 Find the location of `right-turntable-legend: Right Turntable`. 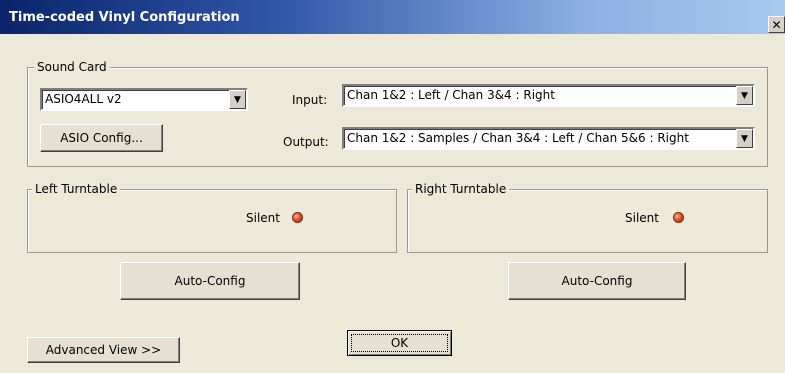

right-turntable-legend: Right Turntable is located at coordinates (461, 189).